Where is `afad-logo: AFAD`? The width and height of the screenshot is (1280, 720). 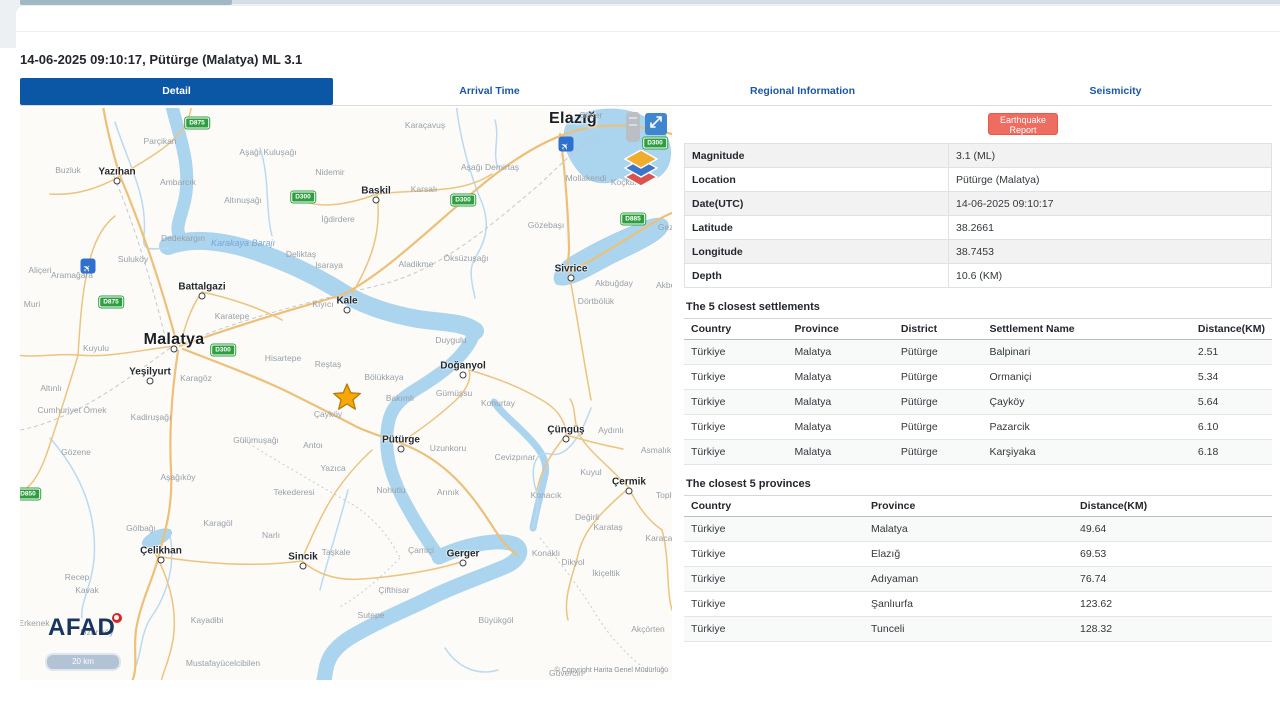 afad-logo: AFAD is located at coordinates (85, 627).